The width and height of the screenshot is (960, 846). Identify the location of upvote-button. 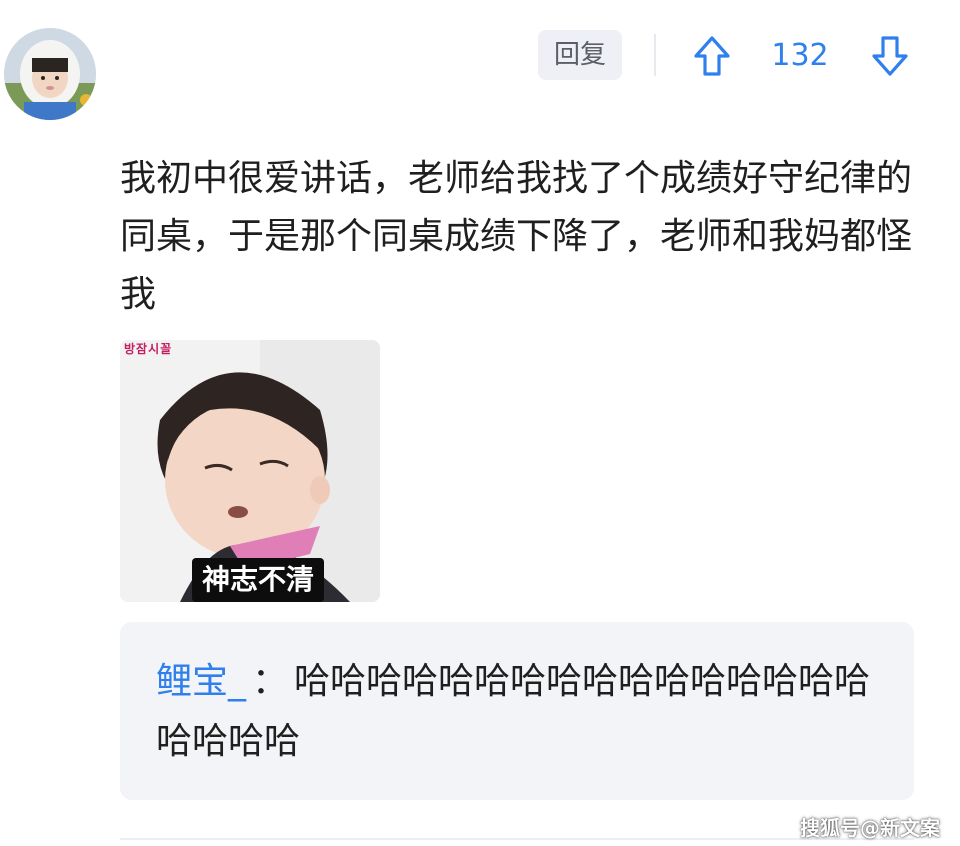
(712, 56).